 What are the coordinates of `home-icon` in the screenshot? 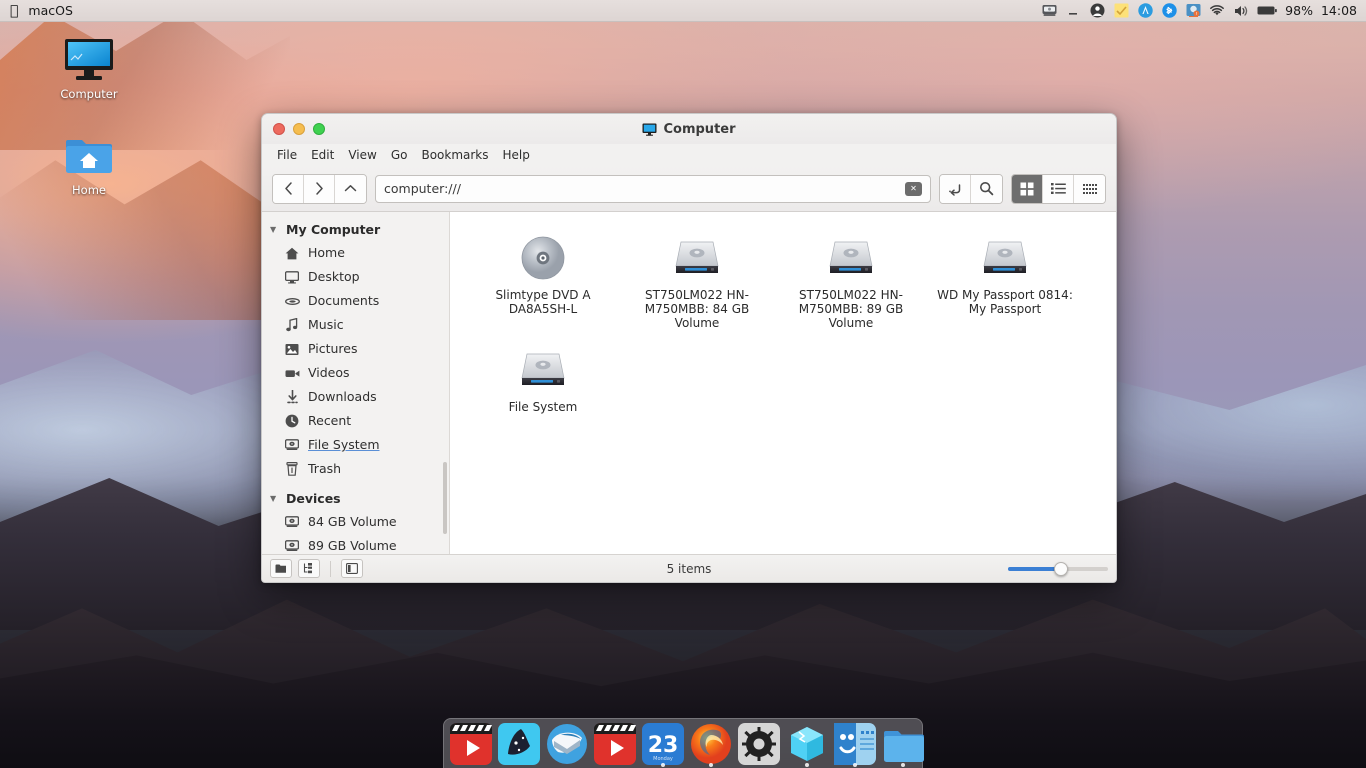 It's located at (292, 253).